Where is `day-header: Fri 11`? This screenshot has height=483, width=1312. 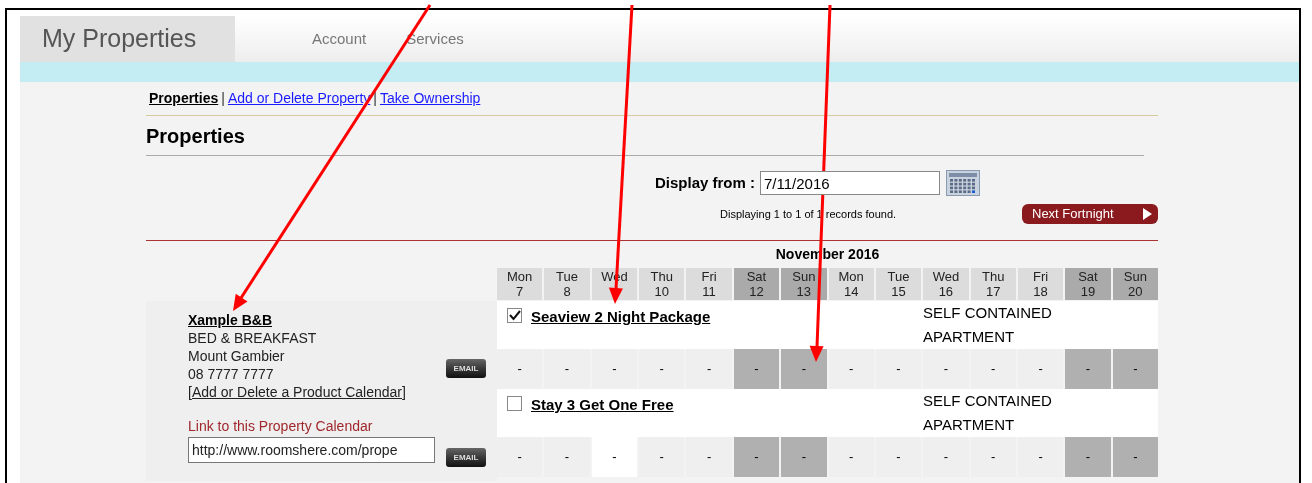
day-header: Fri 11 is located at coordinates (709, 284).